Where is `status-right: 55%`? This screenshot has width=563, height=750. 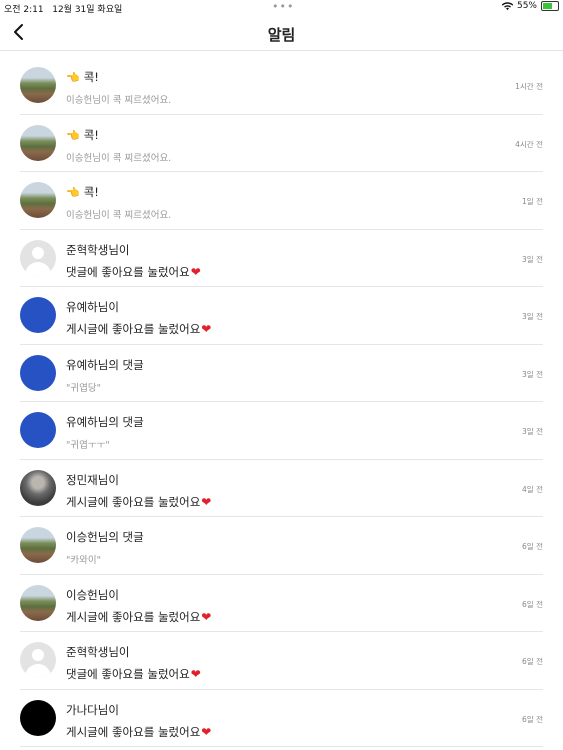
status-right: 55% is located at coordinates (530, 6).